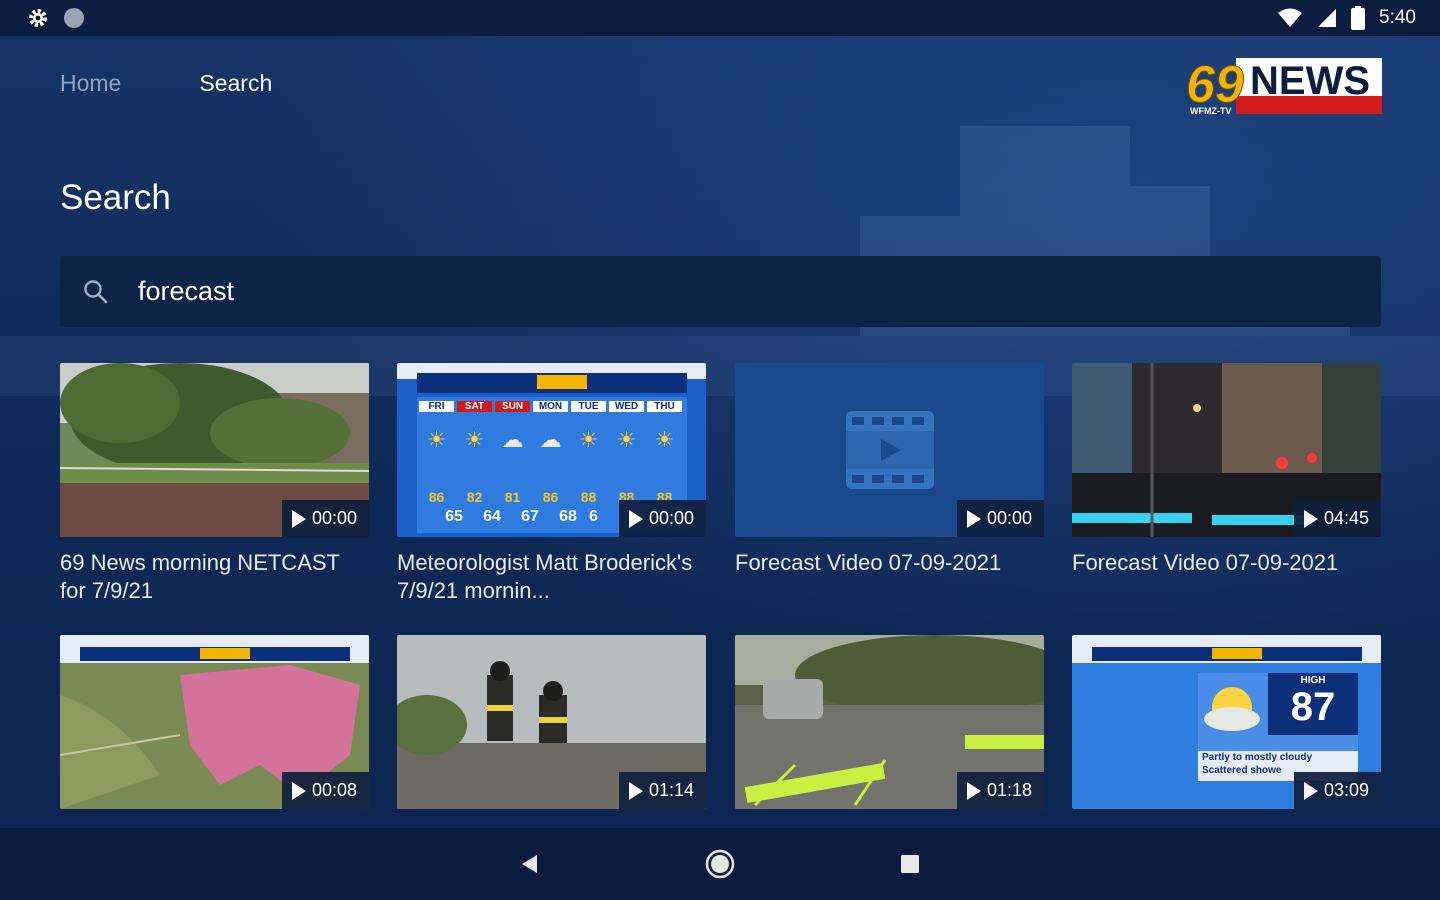  Describe the element at coordinates (1346, 790) in the screenshot. I see `duration-text: 03:09` at that location.